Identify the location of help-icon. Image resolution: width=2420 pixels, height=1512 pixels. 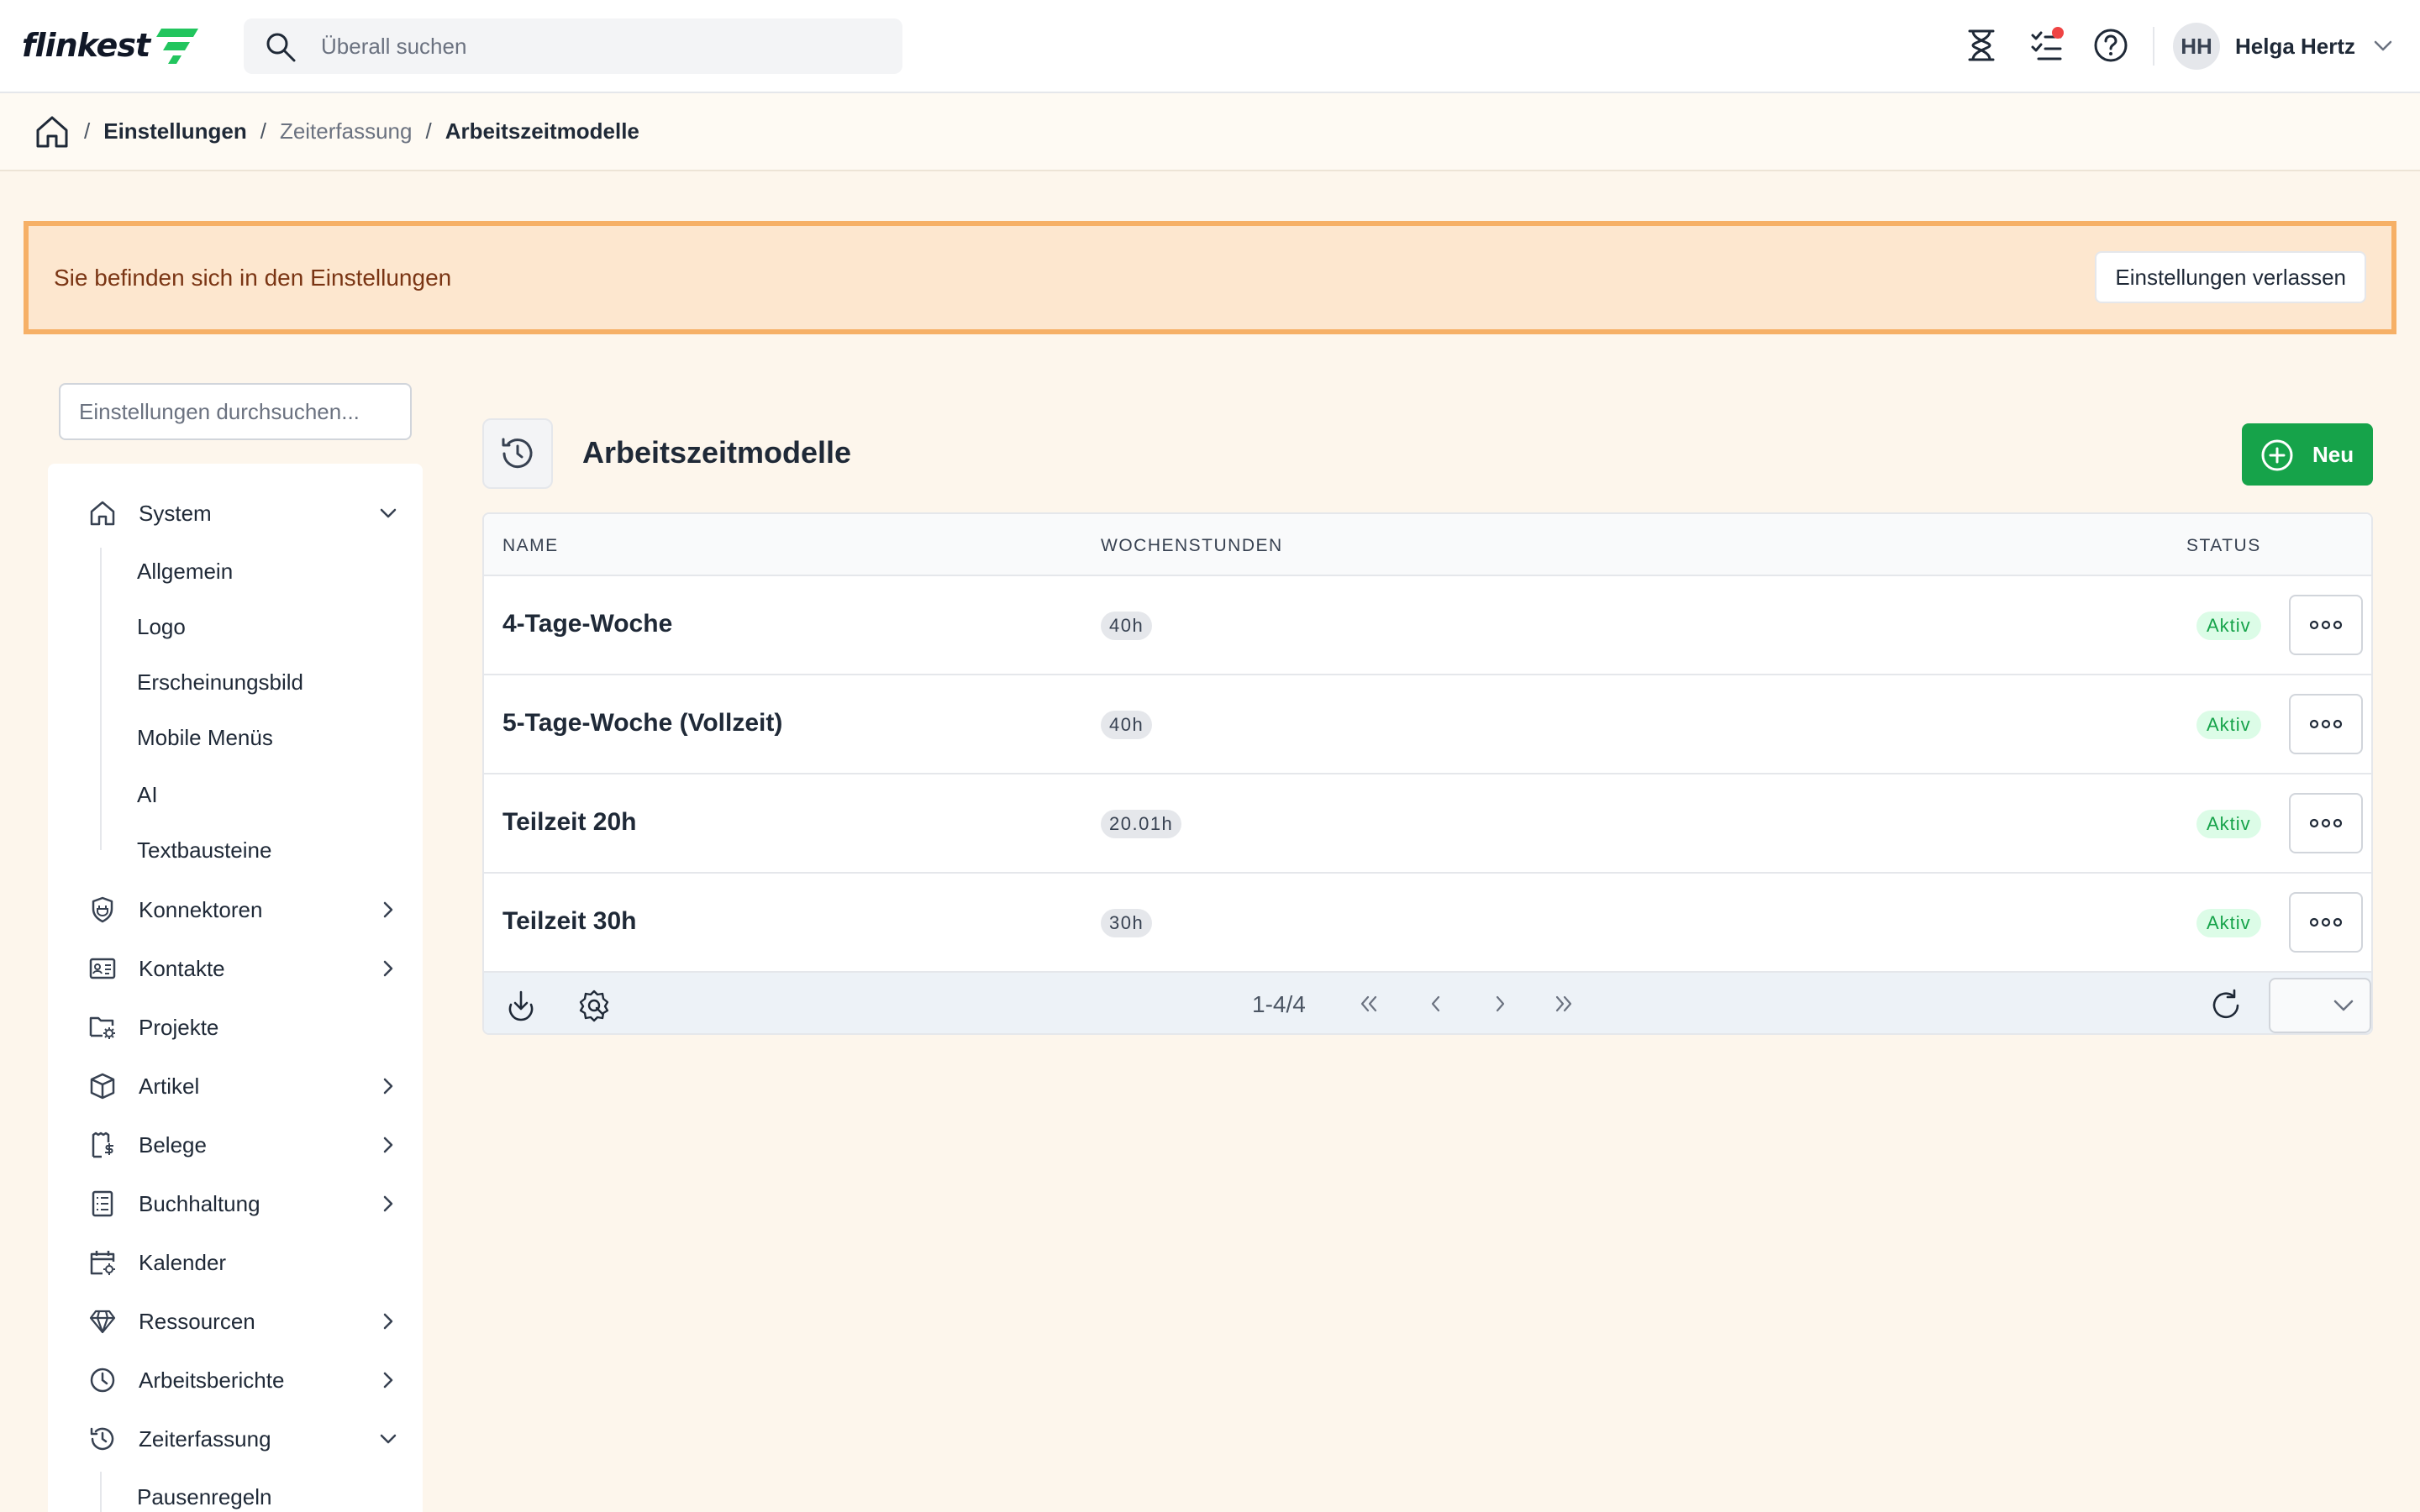
(2111, 45).